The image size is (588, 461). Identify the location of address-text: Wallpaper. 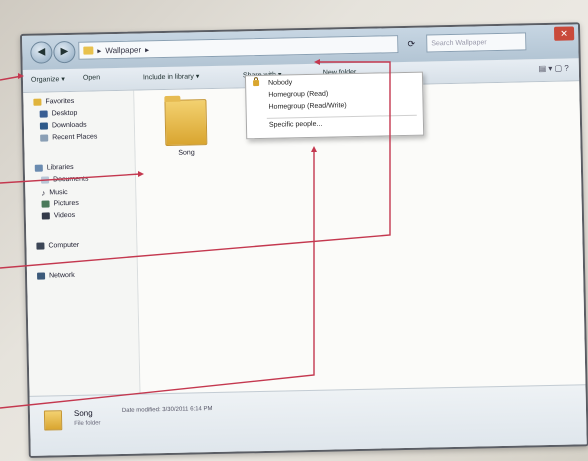
(123, 49).